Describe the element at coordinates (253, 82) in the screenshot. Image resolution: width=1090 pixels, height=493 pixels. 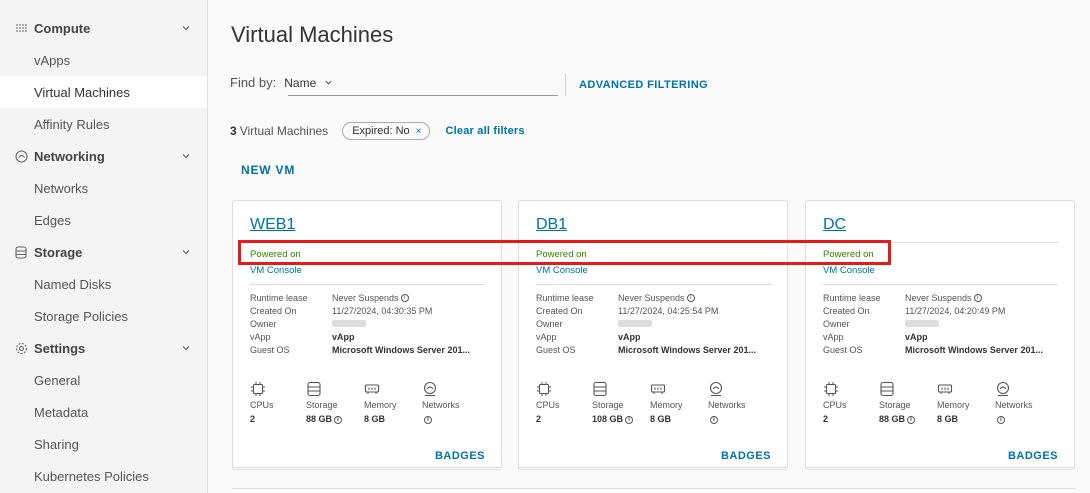
I see `find-by-label: Find by:` at that location.